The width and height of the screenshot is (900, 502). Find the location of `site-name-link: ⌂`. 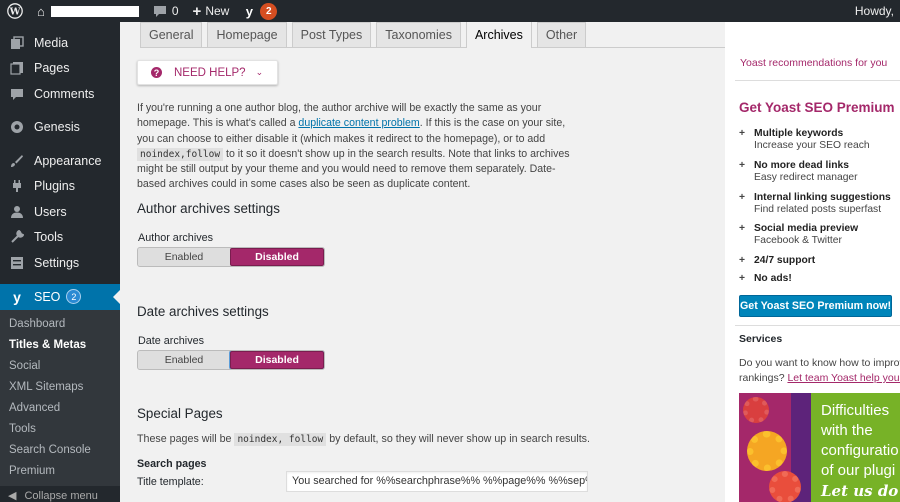

site-name-link: ⌂ is located at coordinates (88, 11).